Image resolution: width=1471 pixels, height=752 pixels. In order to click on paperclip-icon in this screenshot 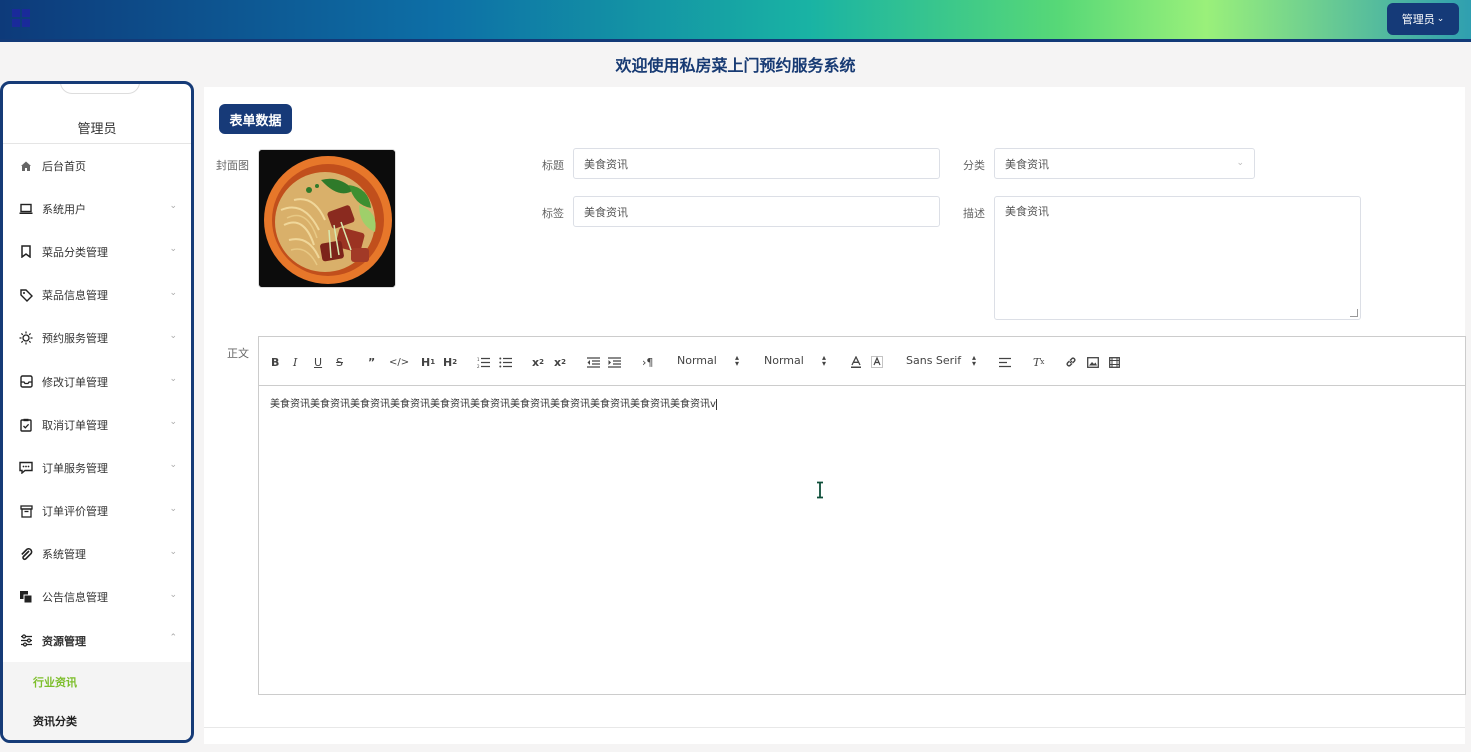, I will do `click(26, 554)`.